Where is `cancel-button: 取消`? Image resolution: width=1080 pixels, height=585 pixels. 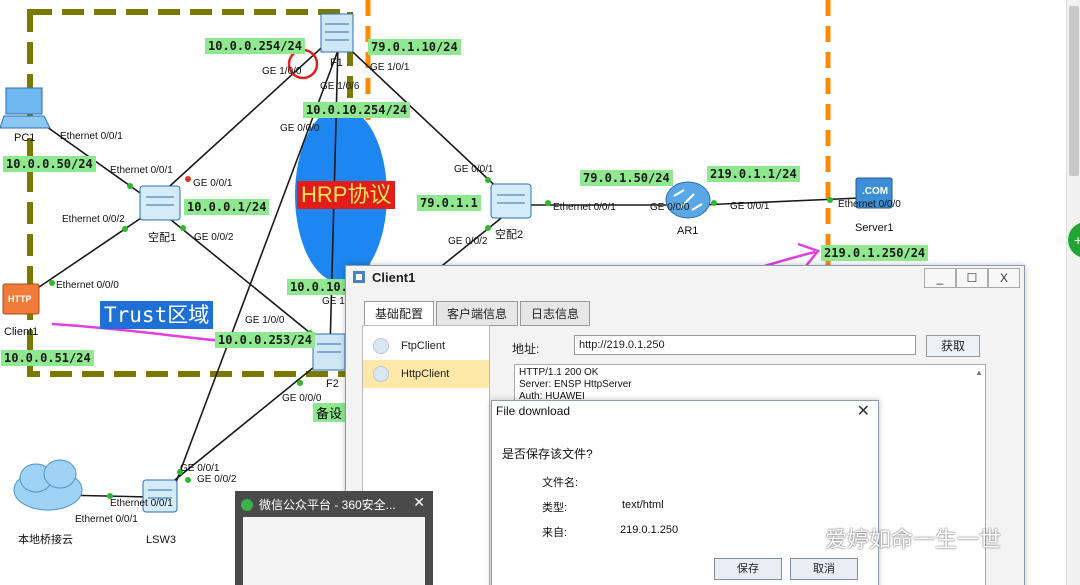 cancel-button: 取消 is located at coordinates (824, 569).